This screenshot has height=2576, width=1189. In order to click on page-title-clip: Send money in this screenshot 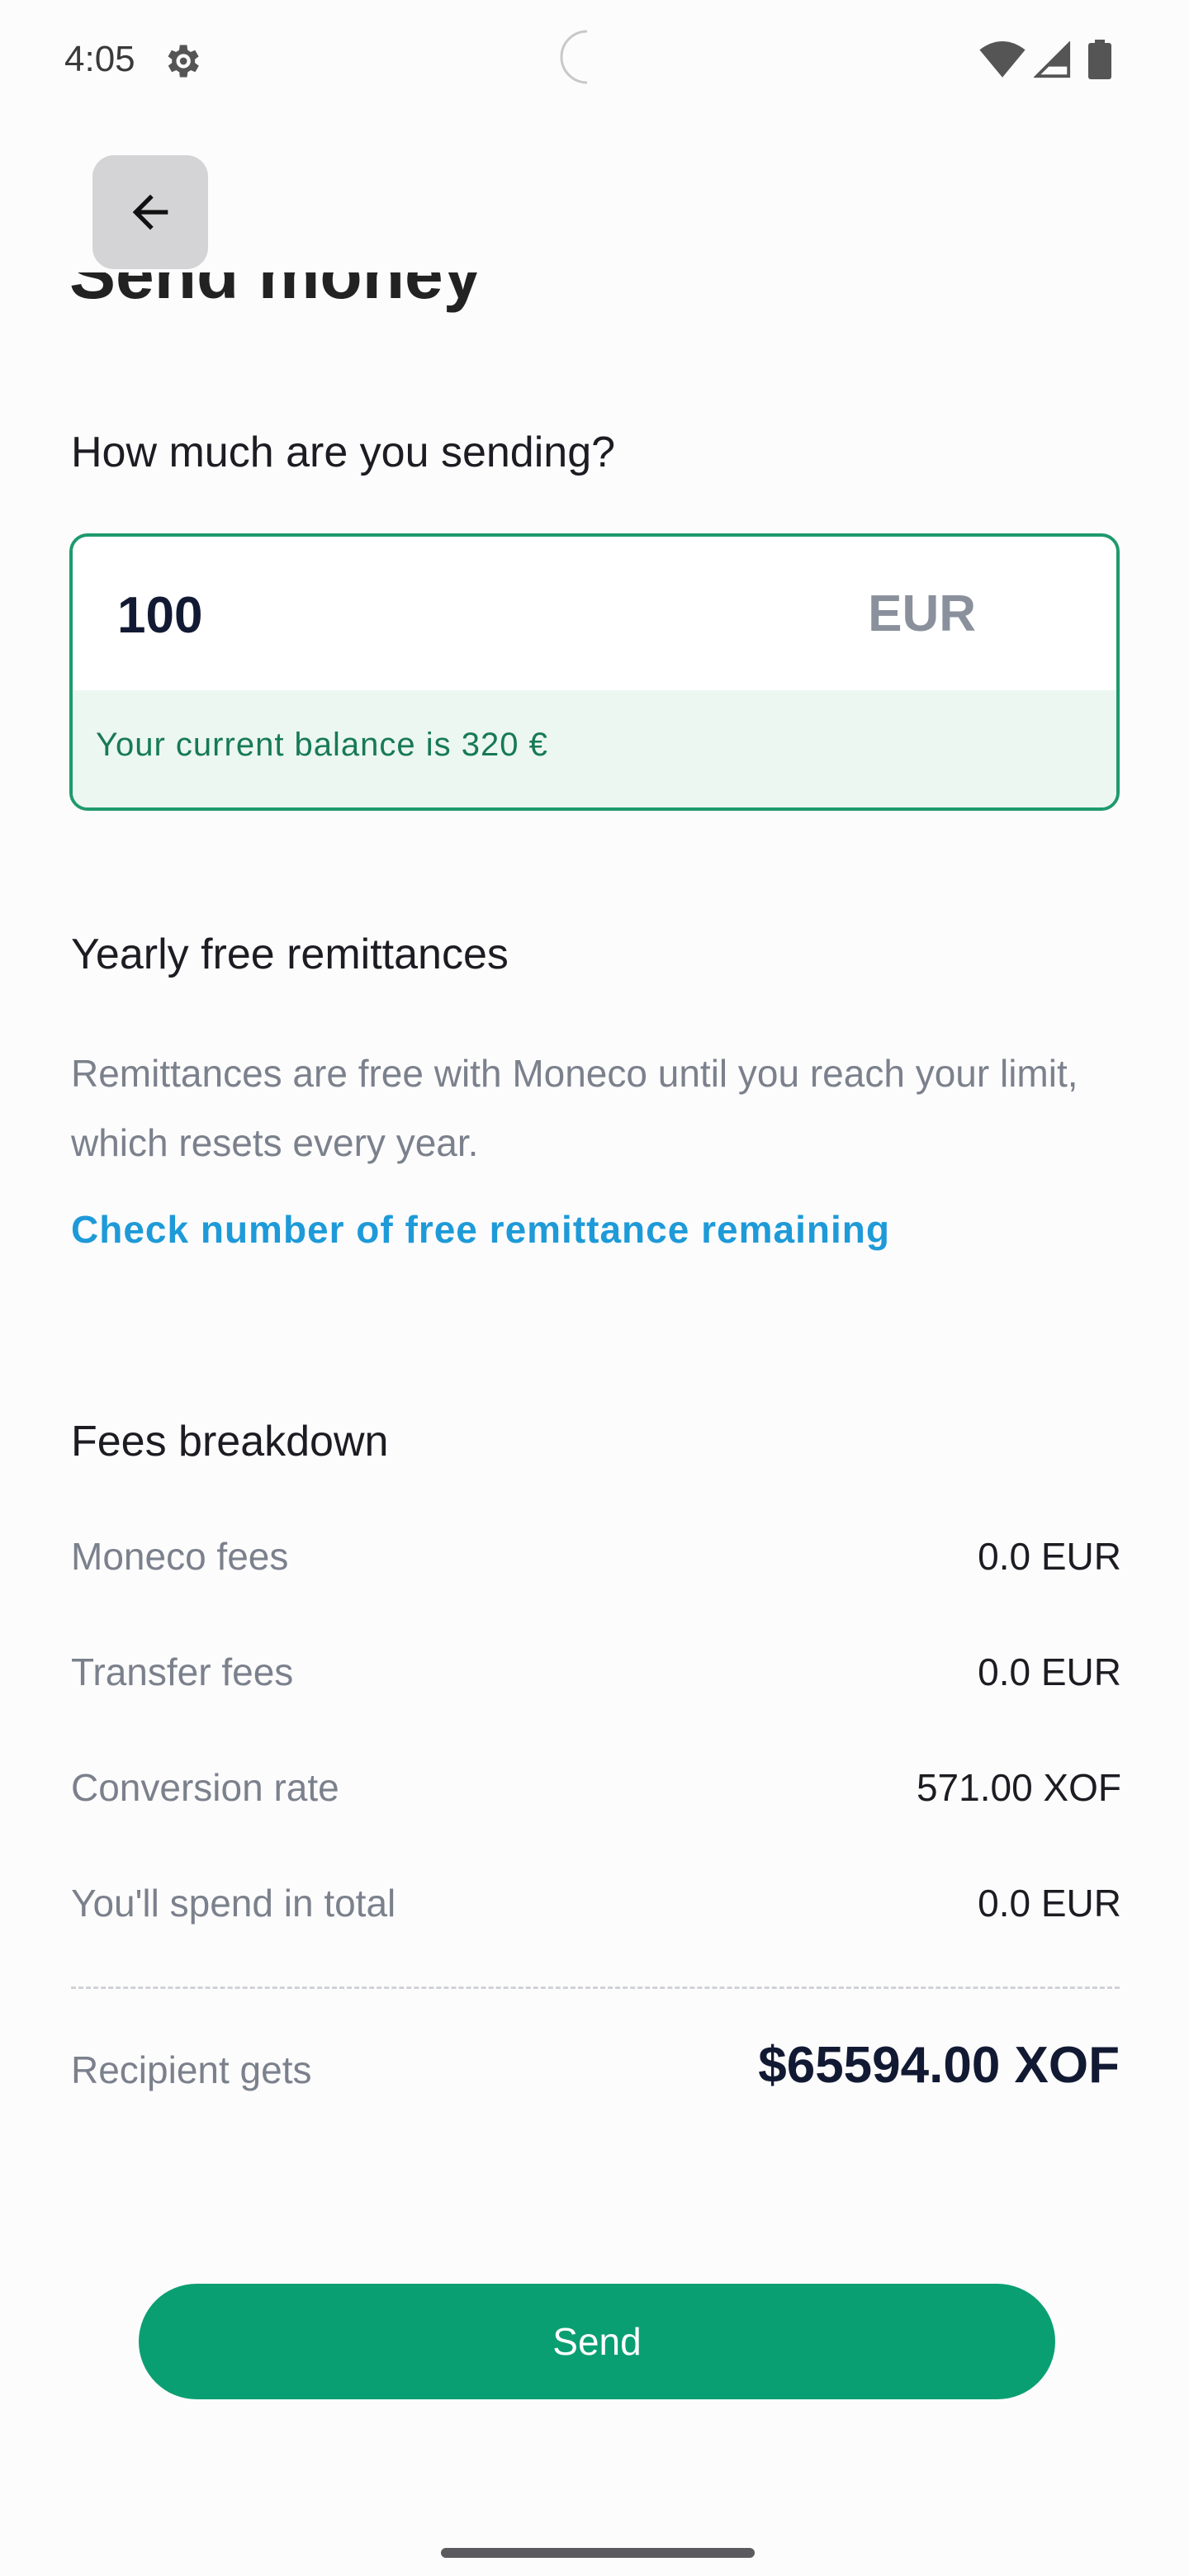, I will do `click(358, 297)`.